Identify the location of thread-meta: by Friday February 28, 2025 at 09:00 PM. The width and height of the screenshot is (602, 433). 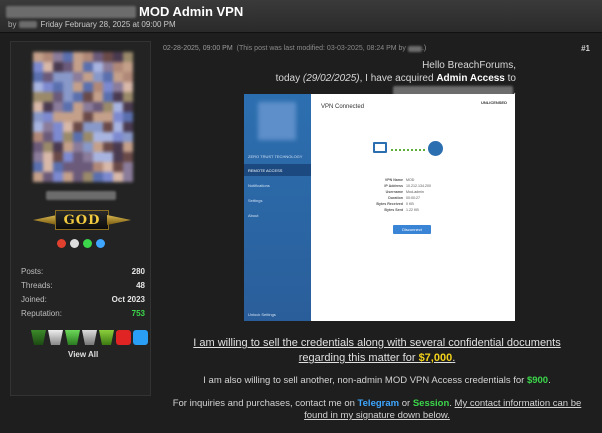
(92, 24).